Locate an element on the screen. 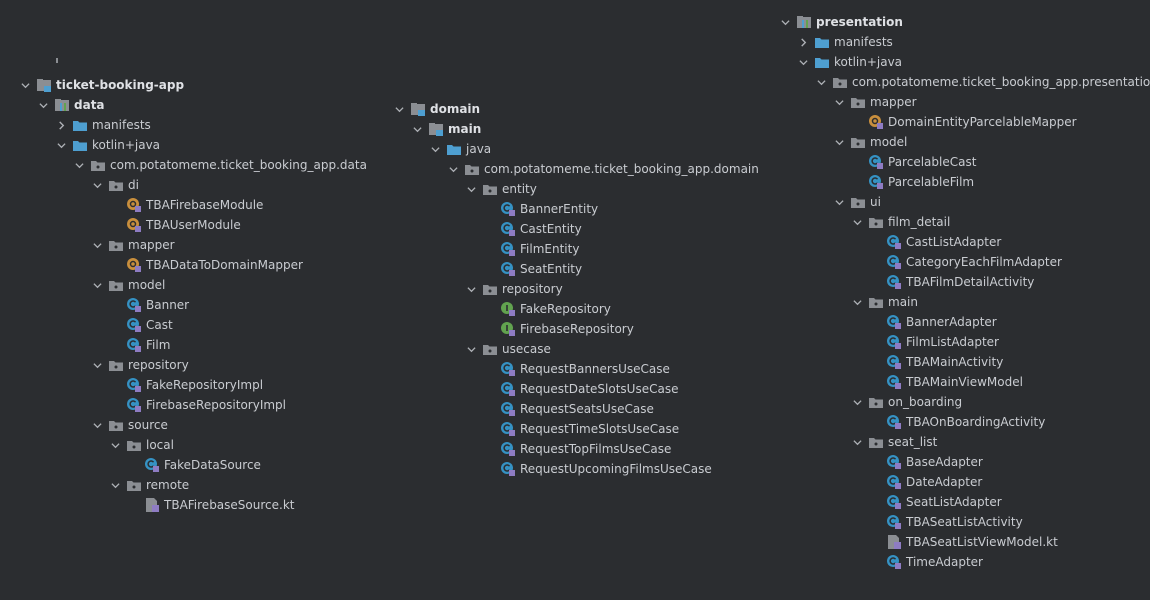  tree-node-tba-main-view-model: TBAMainViewModel is located at coordinates (954, 382).